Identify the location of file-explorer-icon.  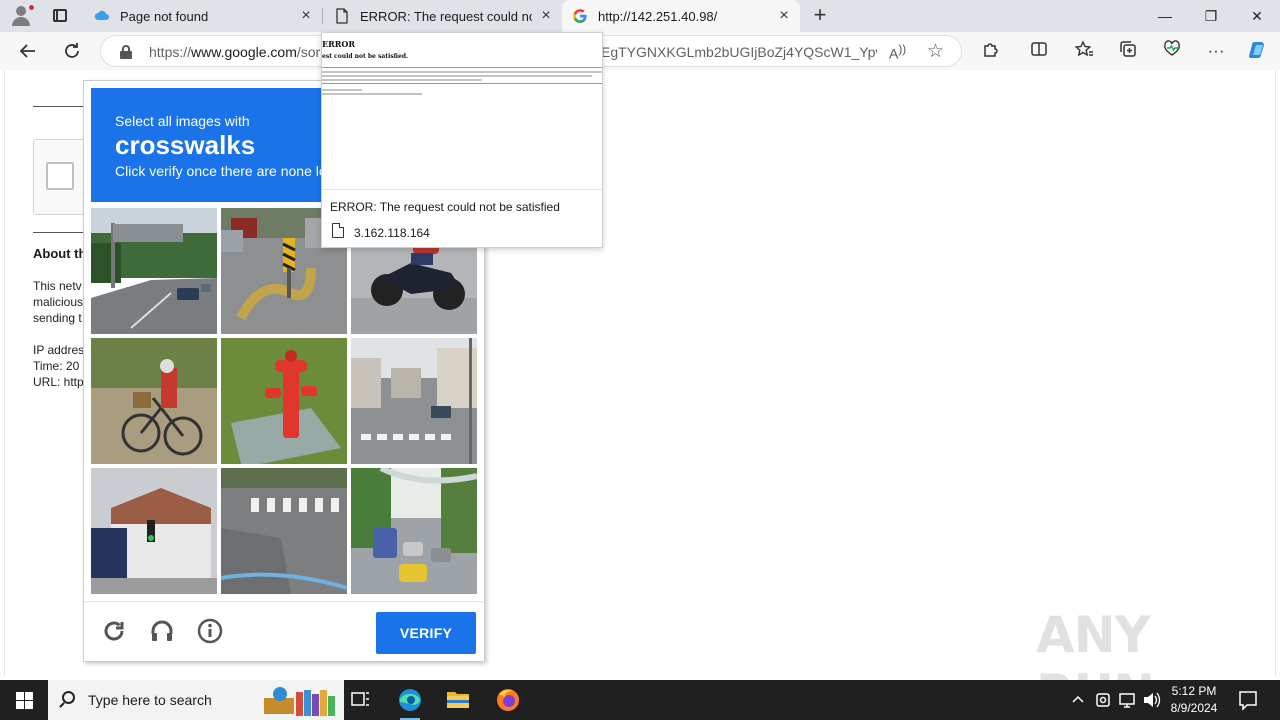
(458, 700).